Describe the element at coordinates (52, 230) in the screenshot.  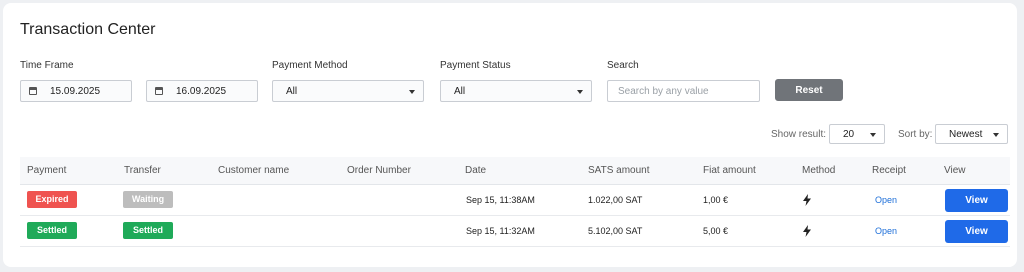
I see `payment-status-badge: Settled` at that location.